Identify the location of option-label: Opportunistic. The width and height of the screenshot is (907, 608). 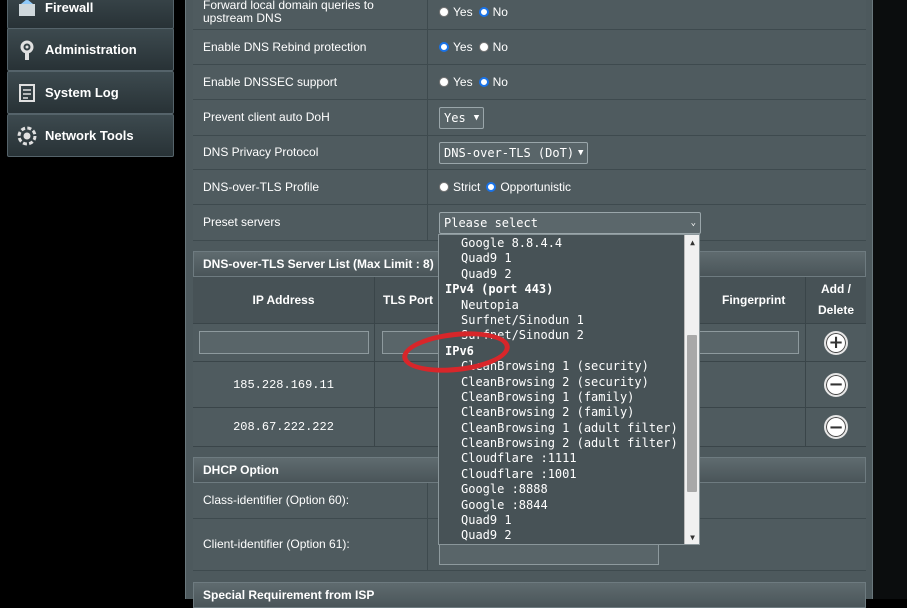
(536, 187).